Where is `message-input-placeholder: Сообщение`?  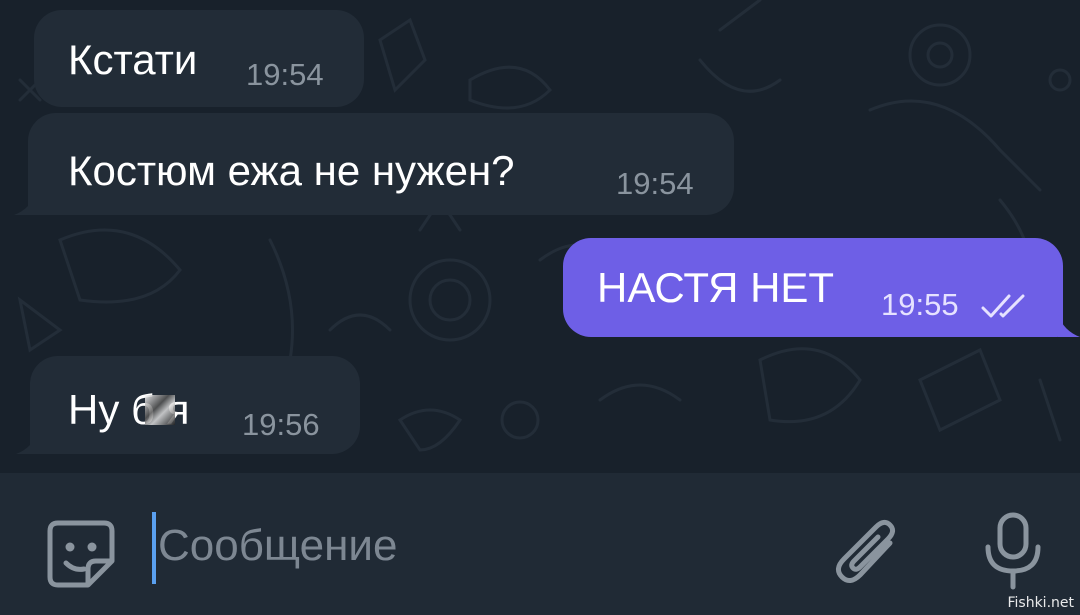 message-input-placeholder: Сообщение is located at coordinates (278, 545).